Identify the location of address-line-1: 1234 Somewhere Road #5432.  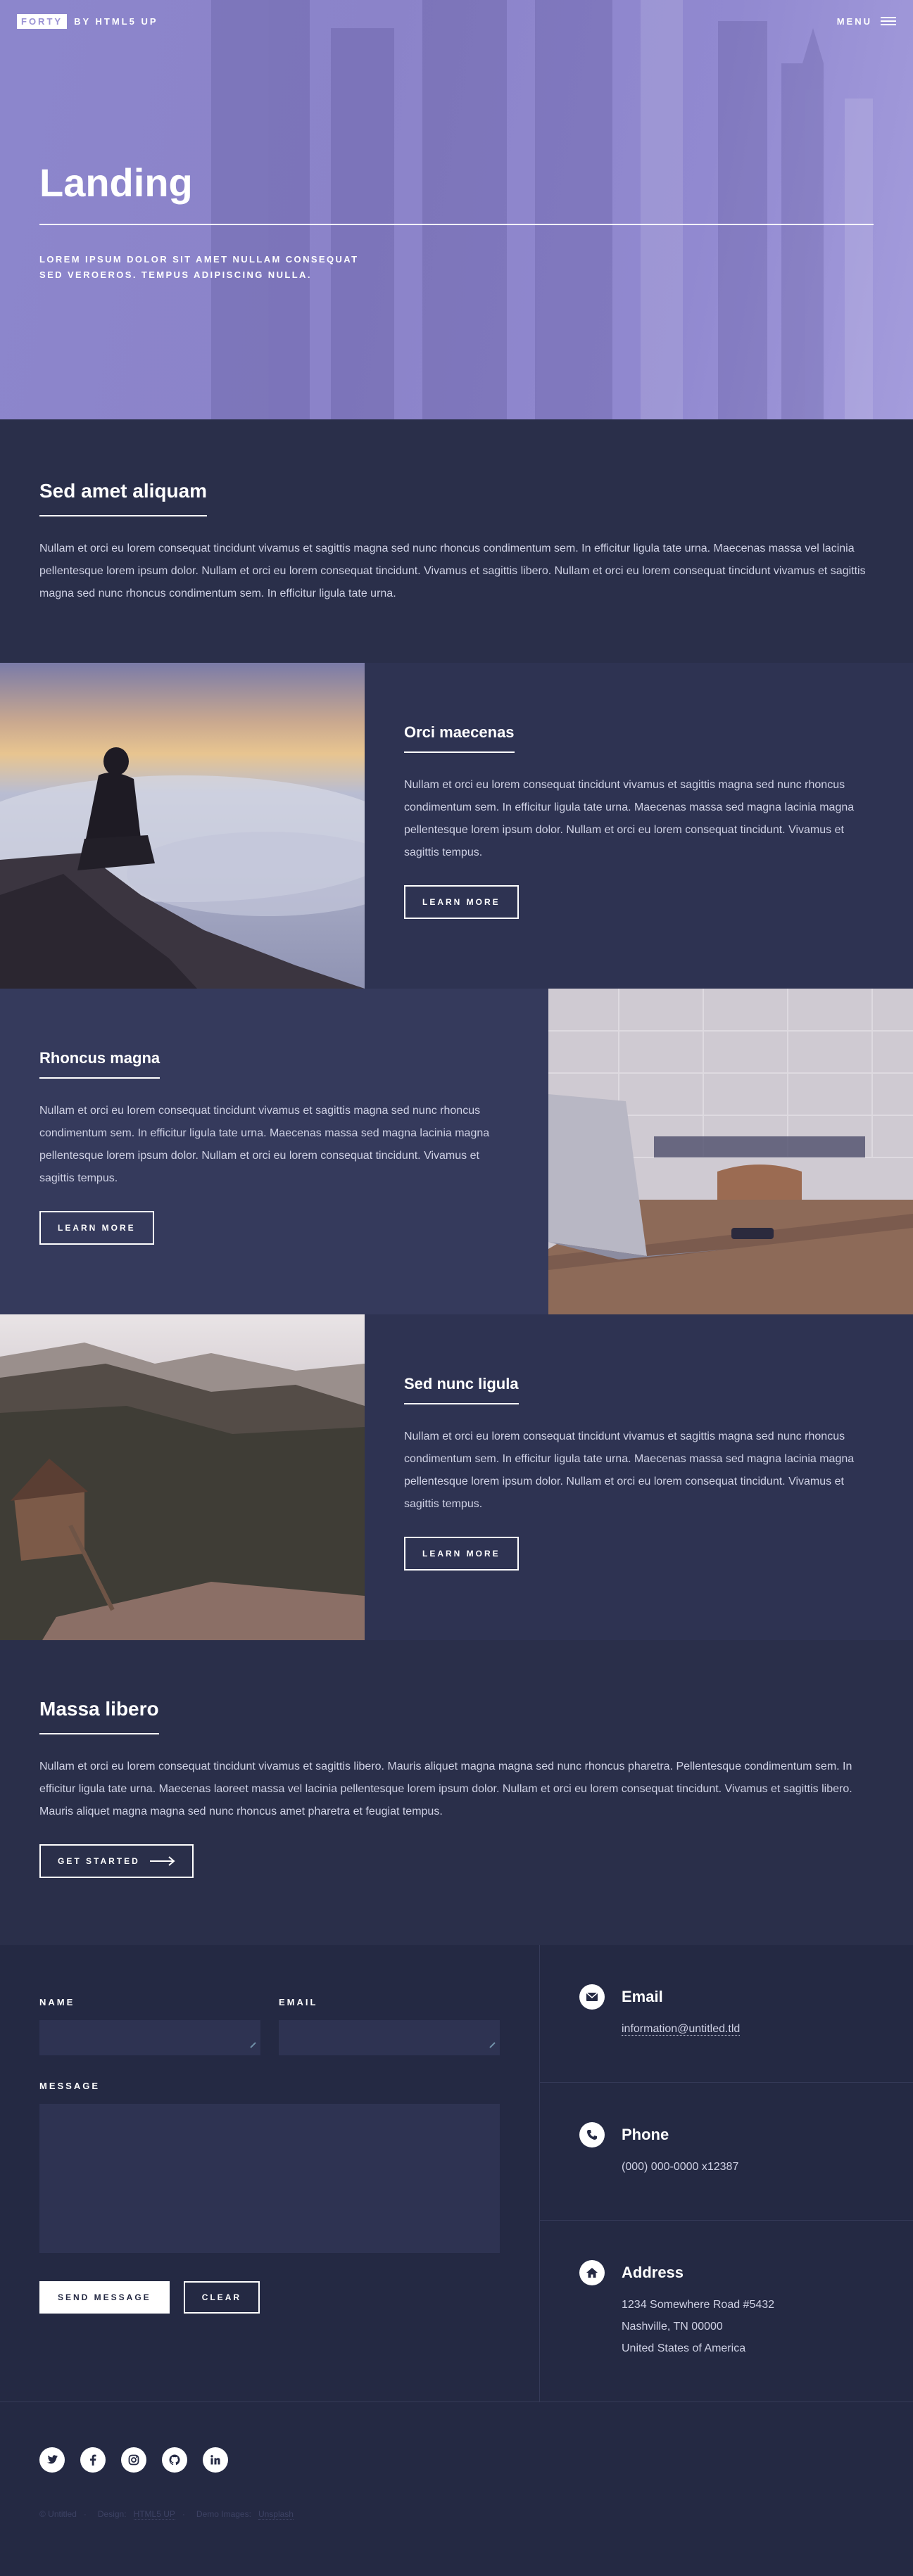
(699, 2305).